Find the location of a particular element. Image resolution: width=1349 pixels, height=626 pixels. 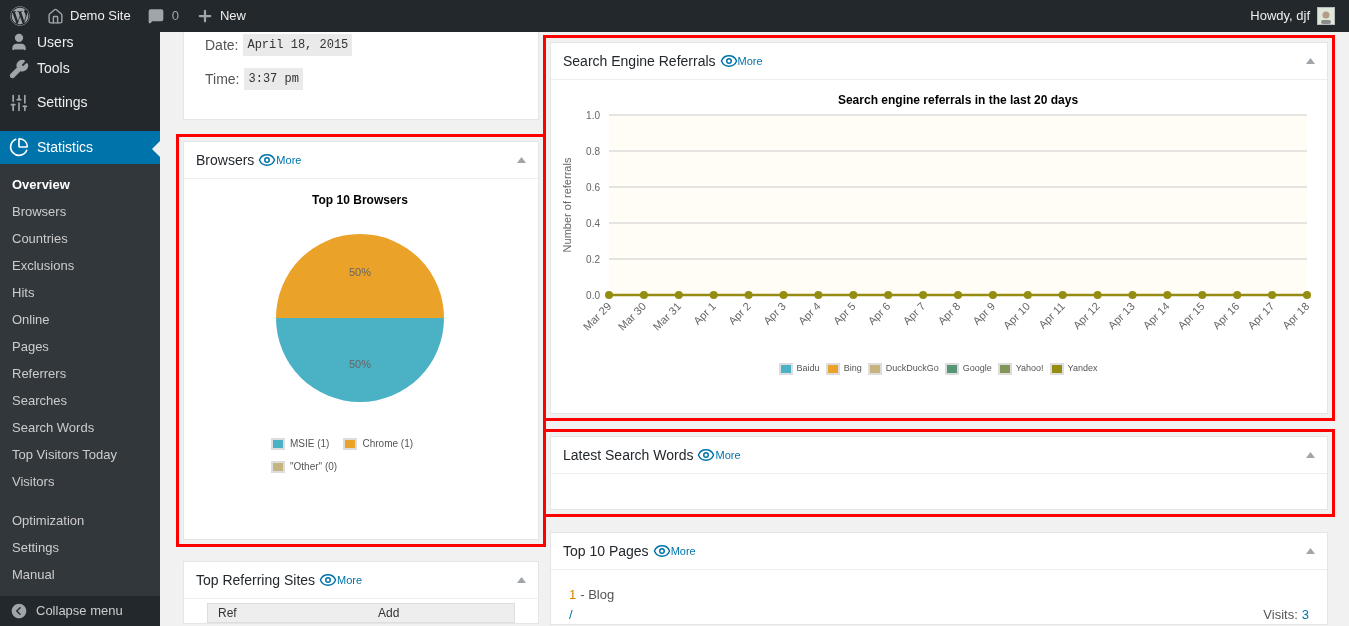

x-tick-label: Mar 30 is located at coordinates (632, 316).